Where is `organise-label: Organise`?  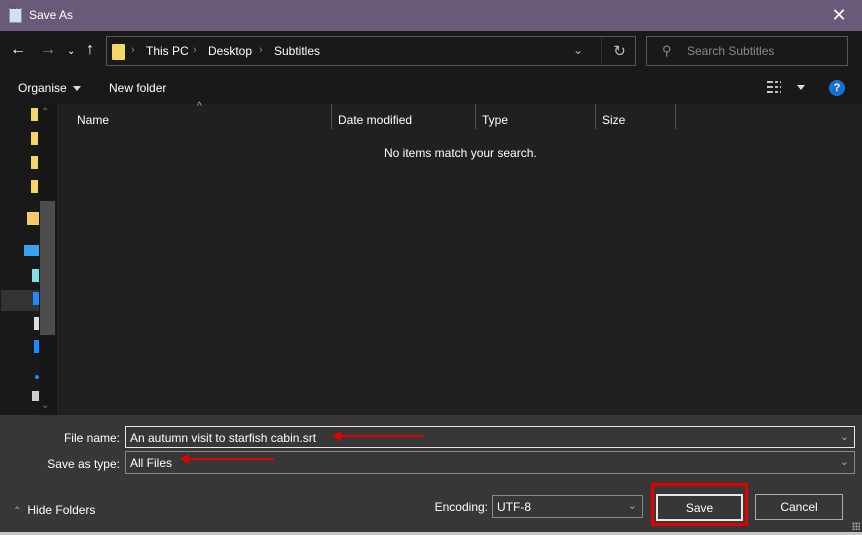
organise-label: Organise is located at coordinates (42, 88).